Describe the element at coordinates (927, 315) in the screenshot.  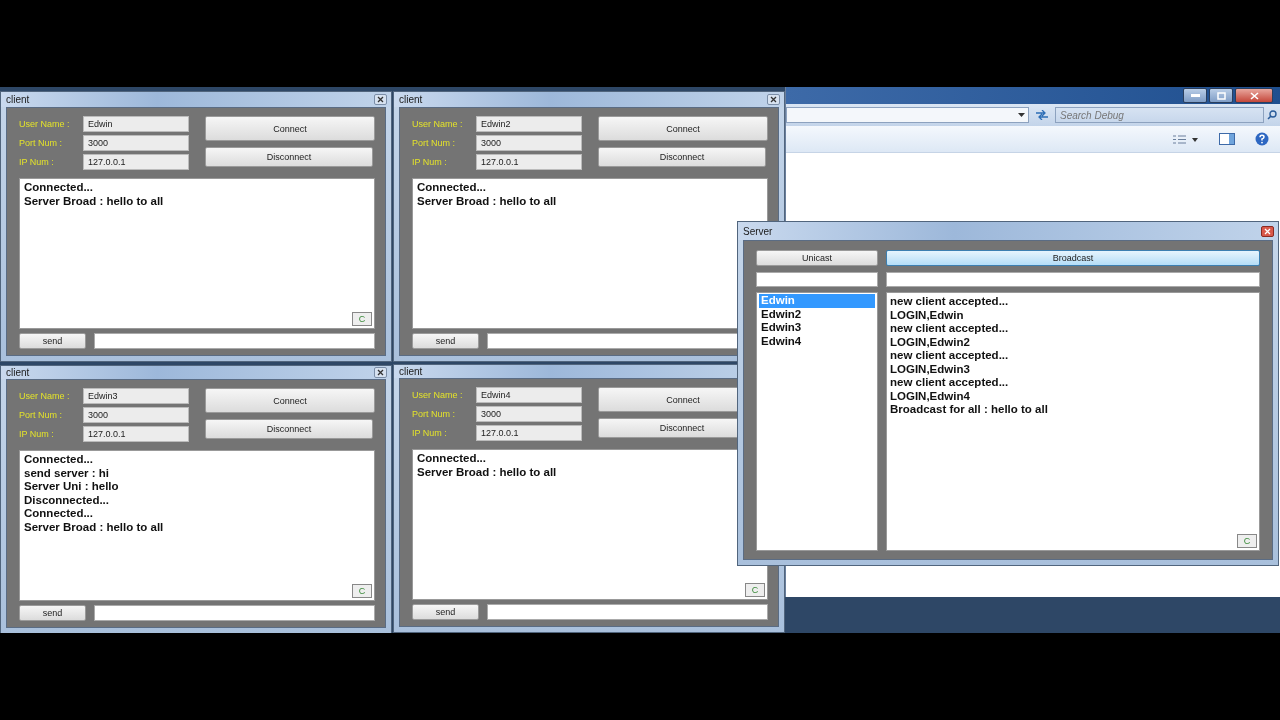
I see `log-line: LOGIN,Edwin` at that location.